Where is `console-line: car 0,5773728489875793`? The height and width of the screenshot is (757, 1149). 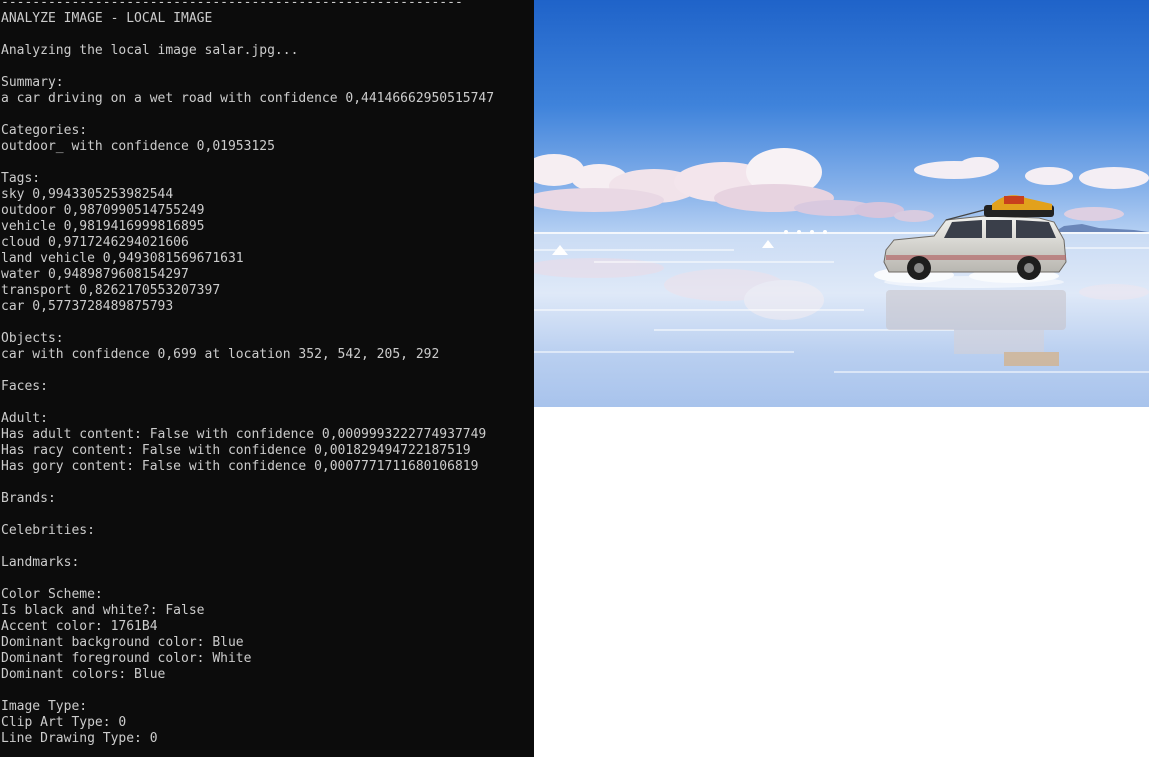 console-line: car 0,5773728489875793 is located at coordinates (87, 306).